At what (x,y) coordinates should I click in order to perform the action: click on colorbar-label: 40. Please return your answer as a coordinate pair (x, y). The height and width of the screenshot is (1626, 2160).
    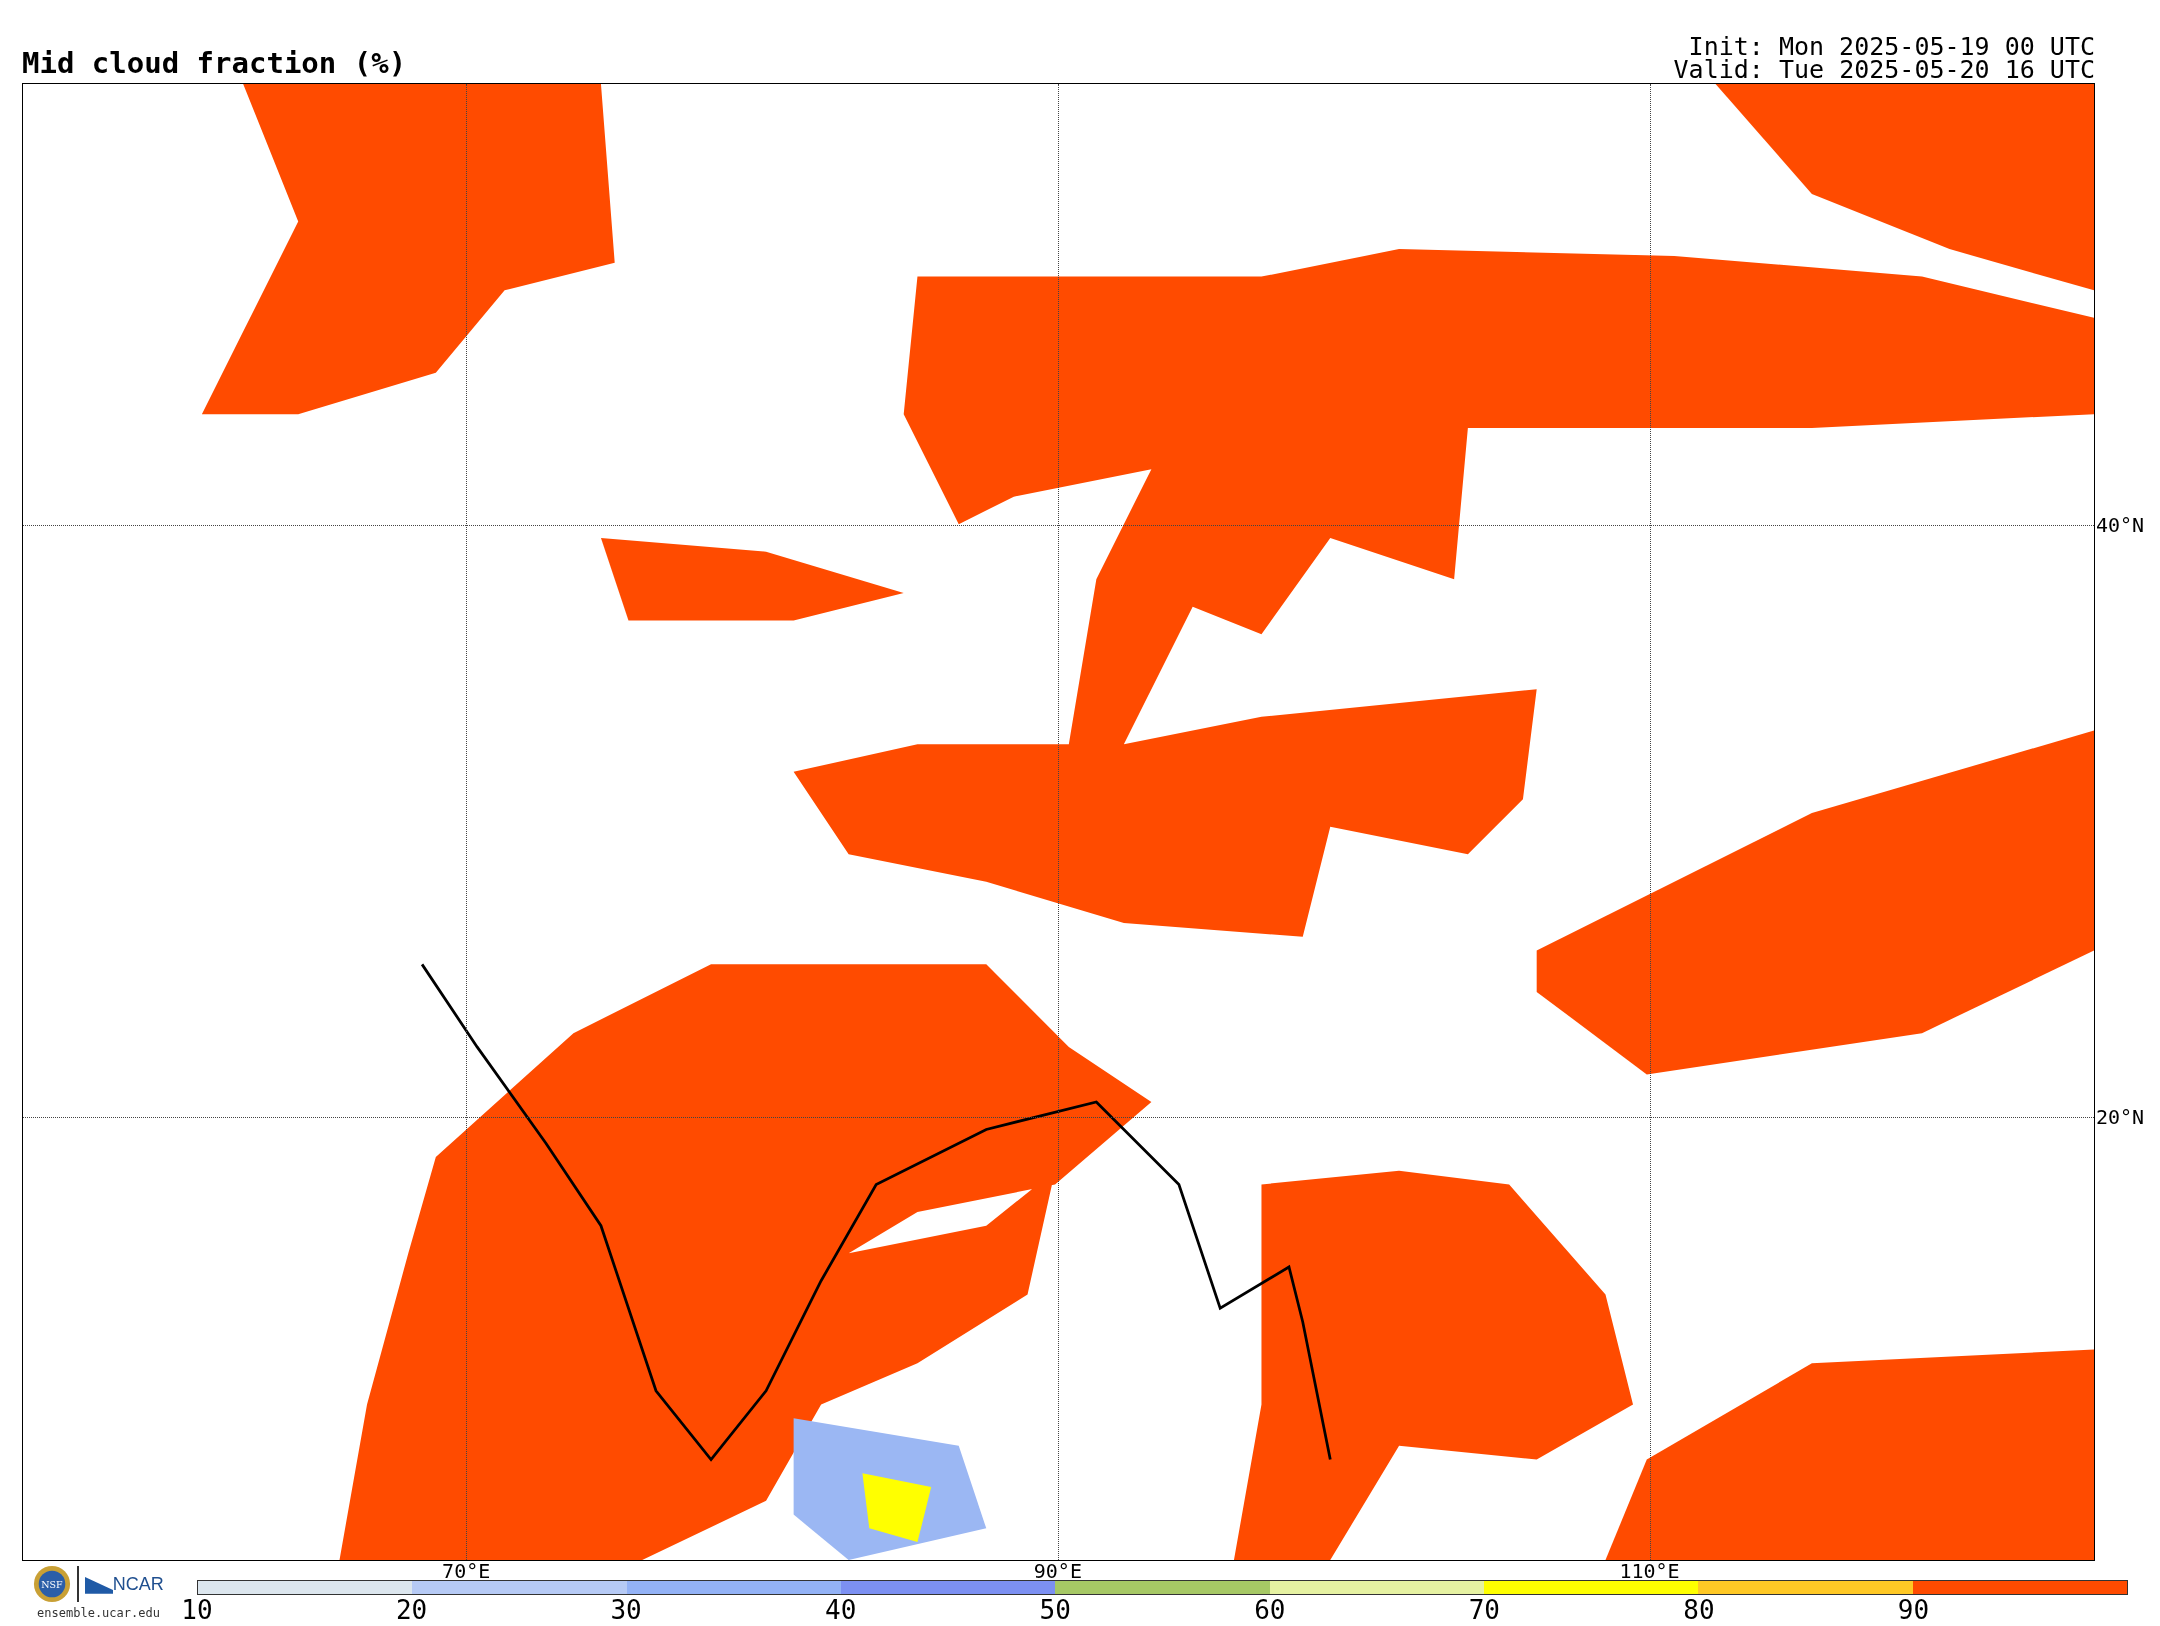
    Looking at the image, I should click on (841, 1610).